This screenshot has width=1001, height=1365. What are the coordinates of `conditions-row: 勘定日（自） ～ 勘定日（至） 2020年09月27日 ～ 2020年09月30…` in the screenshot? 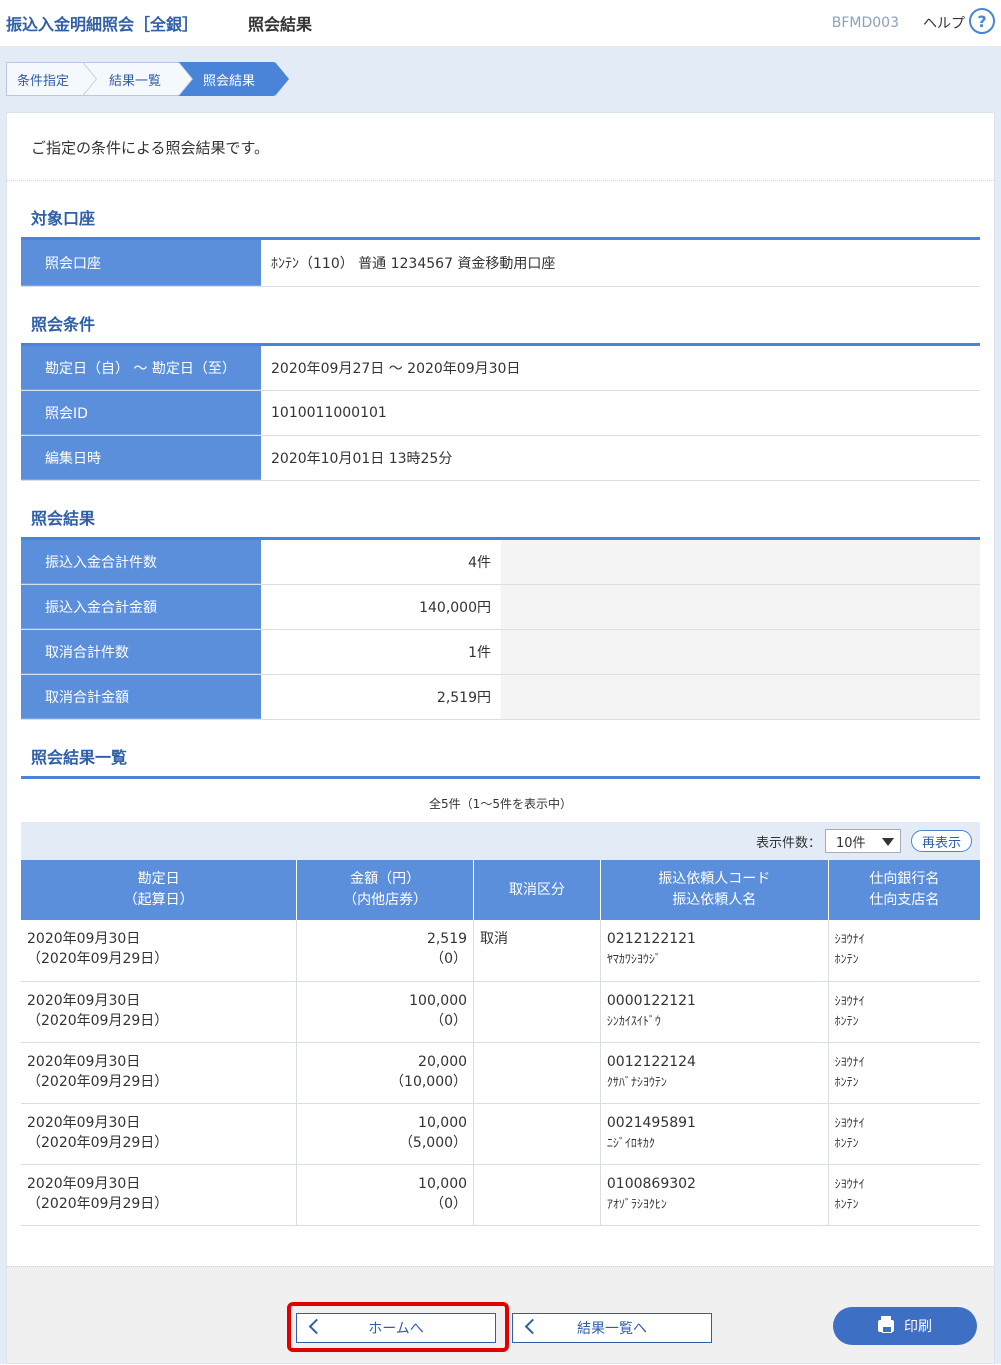 It's located at (500, 368).